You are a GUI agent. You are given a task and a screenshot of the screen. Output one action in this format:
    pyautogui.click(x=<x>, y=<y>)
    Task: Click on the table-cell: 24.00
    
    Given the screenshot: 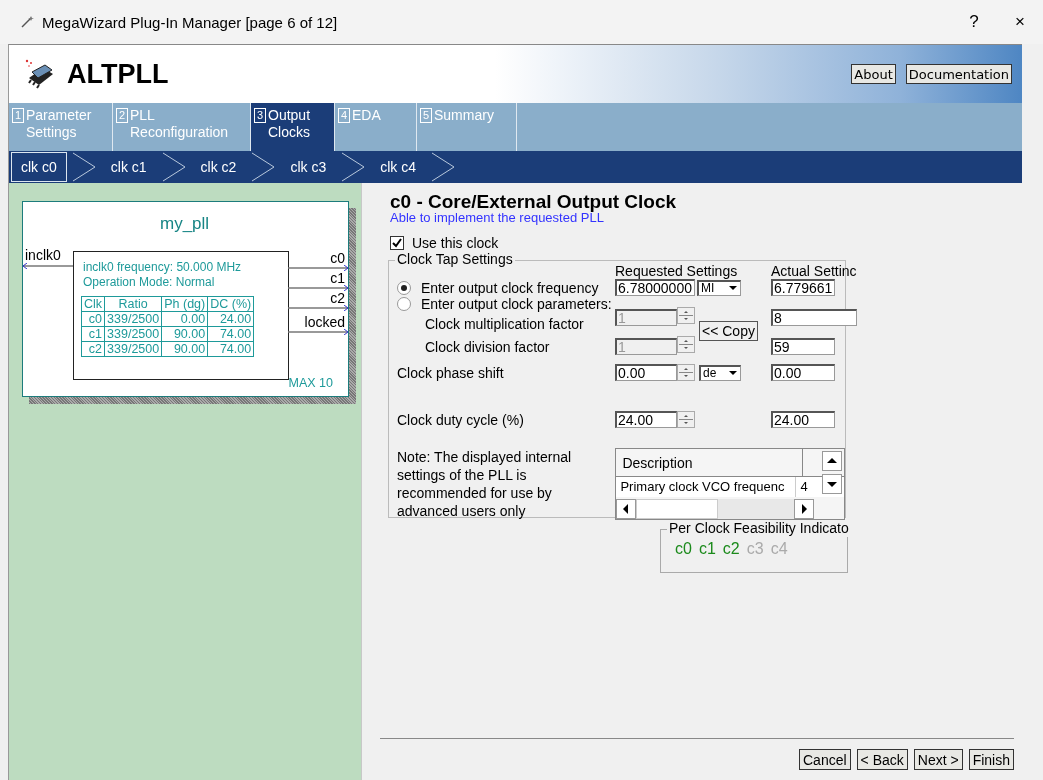 What is the action you would take?
    pyautogui.click(x=230, y=319)
    